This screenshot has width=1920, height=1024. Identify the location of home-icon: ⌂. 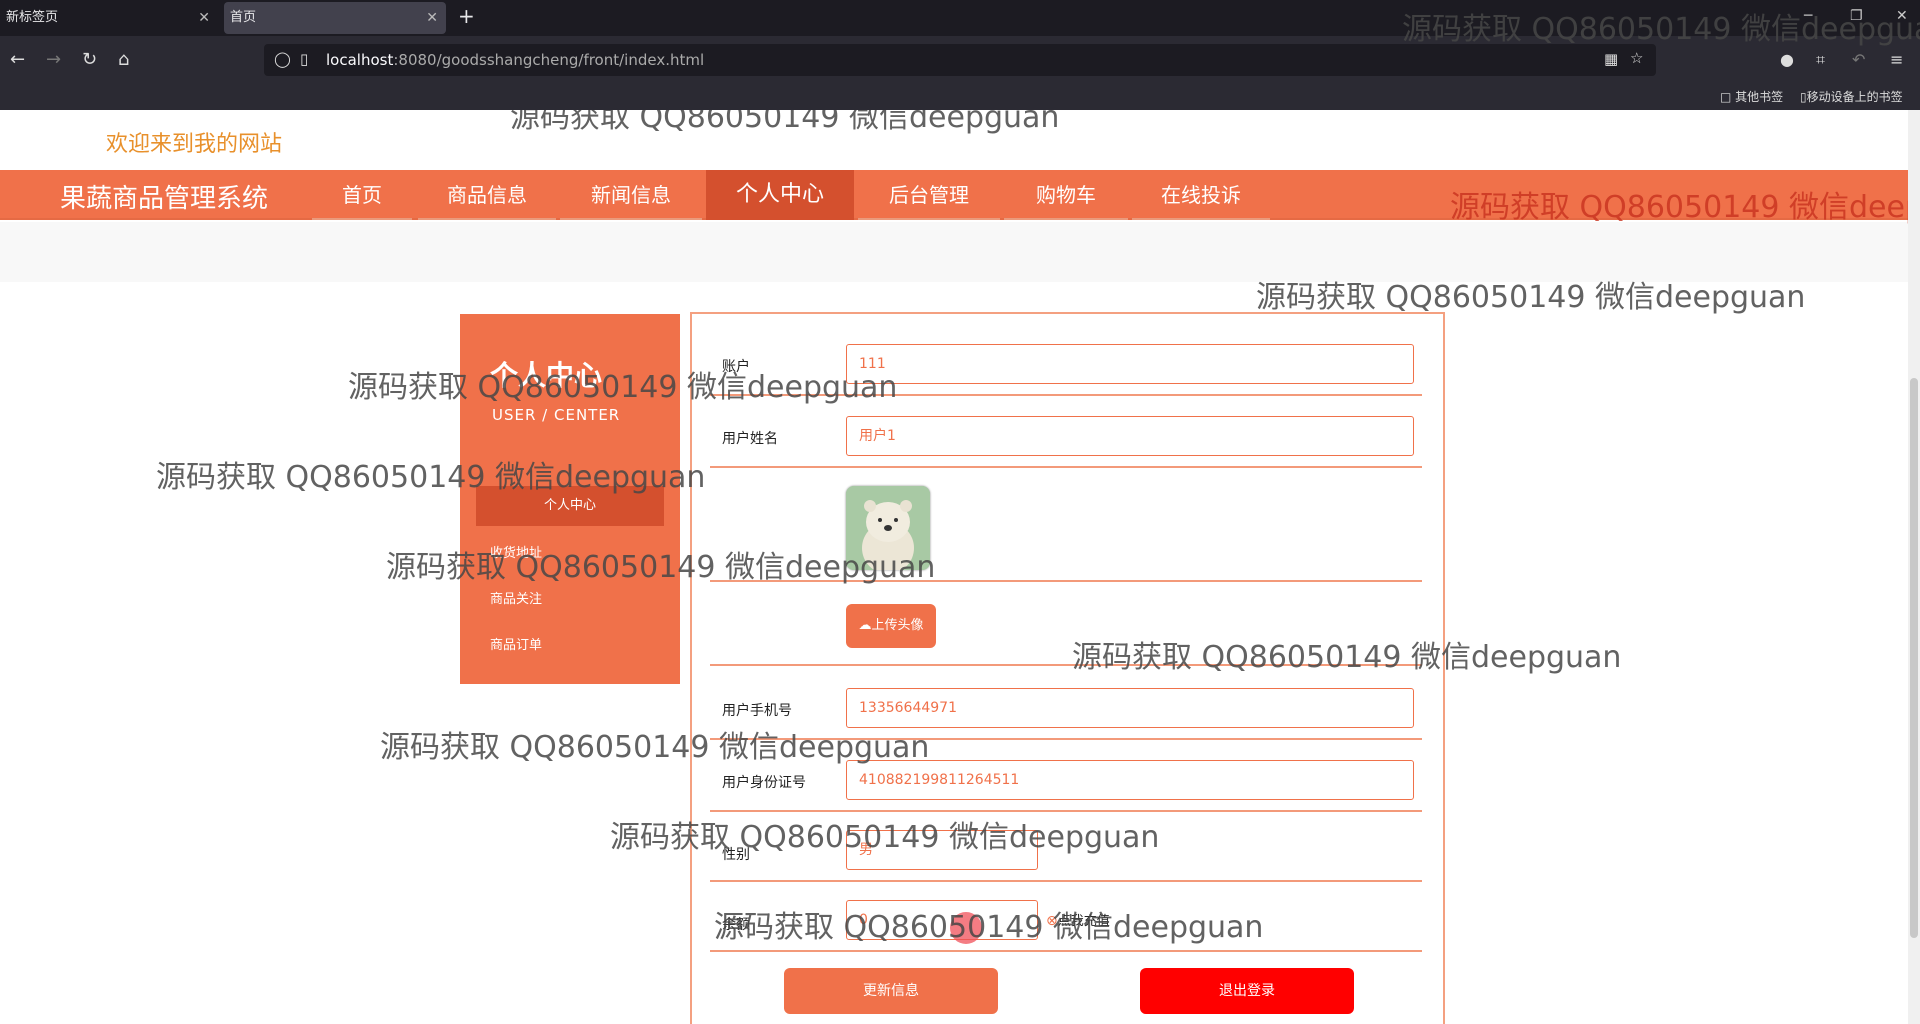
(123, 60).